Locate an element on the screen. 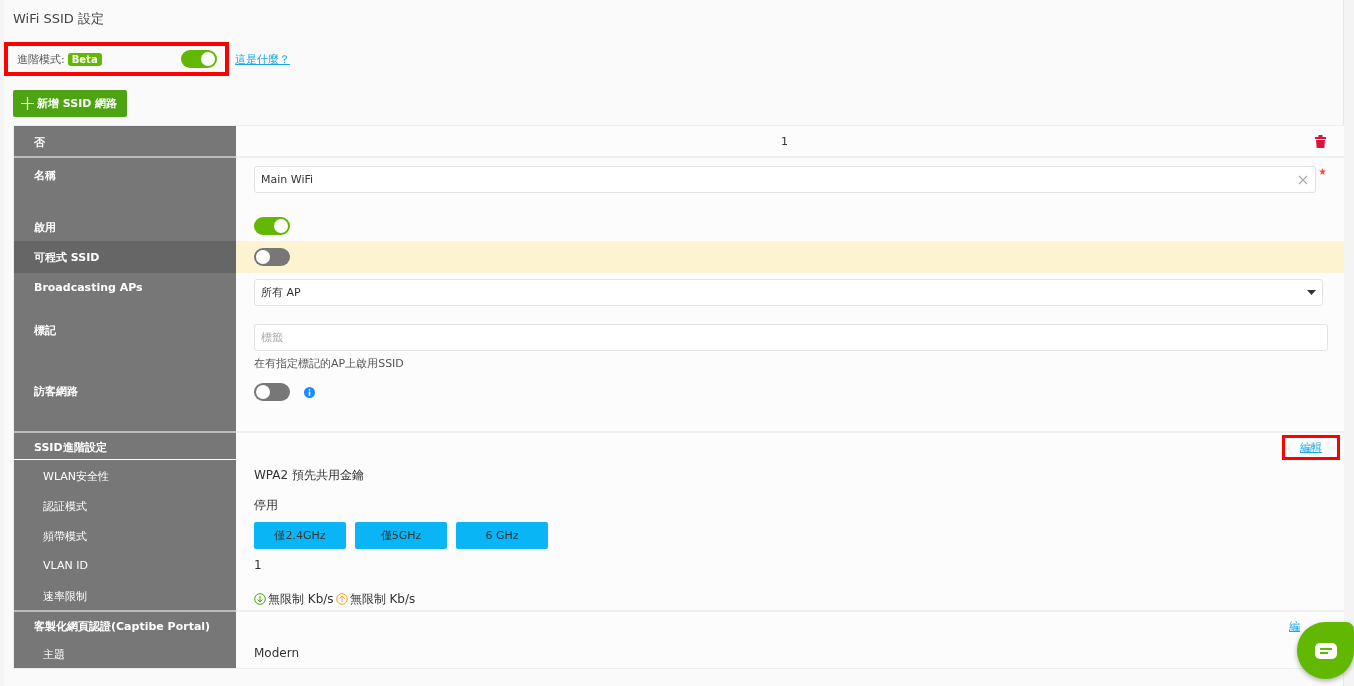 Image resolution: width=1354 pixels, height=686 pixels. row-label: 可程式 SSID is located at coordinates (125, 257).